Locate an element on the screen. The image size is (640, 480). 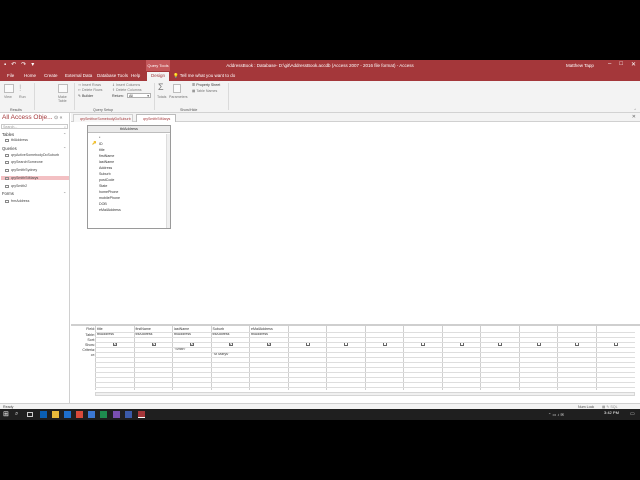
nav-search-input: Search... ⌕ is located at coordinates (34, 126).